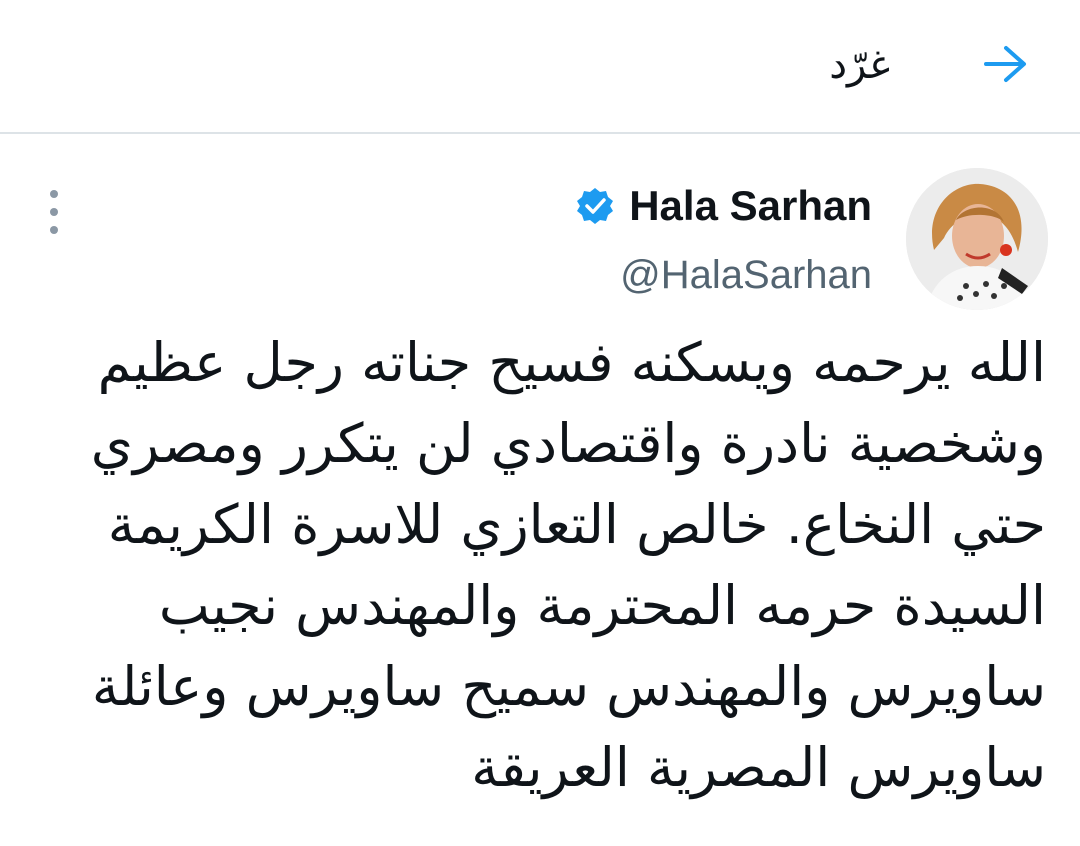 This screenshot has width=1080, height=846. I want to click on tweet-text-line: ساويرس المصرية العريقة, so click(758, 767).